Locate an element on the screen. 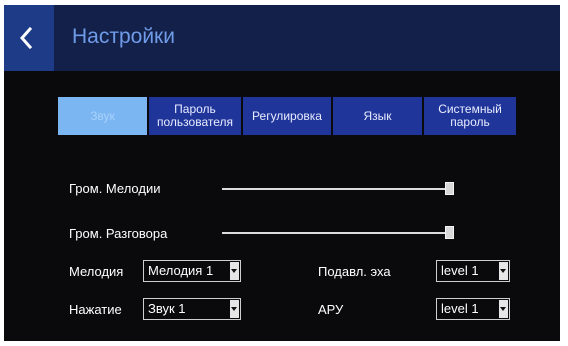 This screenshot has height=346, width=568. chevron-left-icon is located at coordinates (26, 38).